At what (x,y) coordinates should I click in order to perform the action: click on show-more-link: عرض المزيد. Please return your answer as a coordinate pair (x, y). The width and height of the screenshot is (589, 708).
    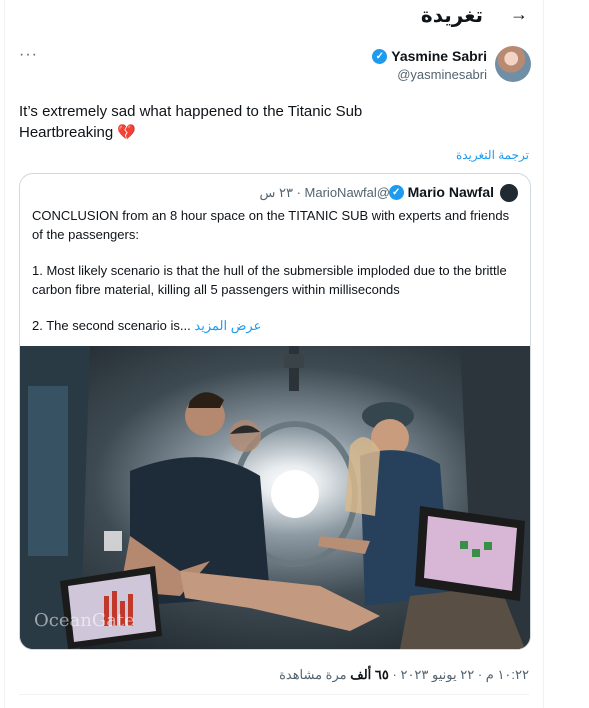
    Looking at the image, I should click on (227, 325).